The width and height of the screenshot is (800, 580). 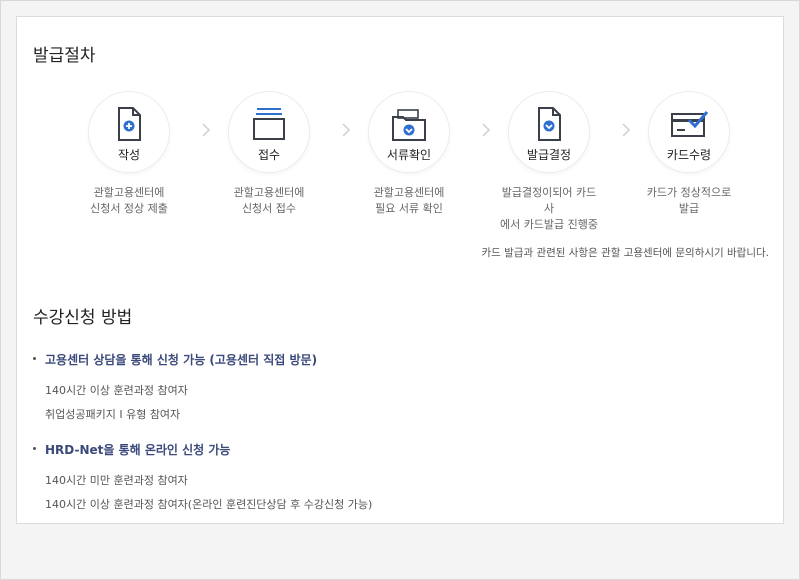 I want to click on step-circle: 발급결정, so click(x=549, y=132).